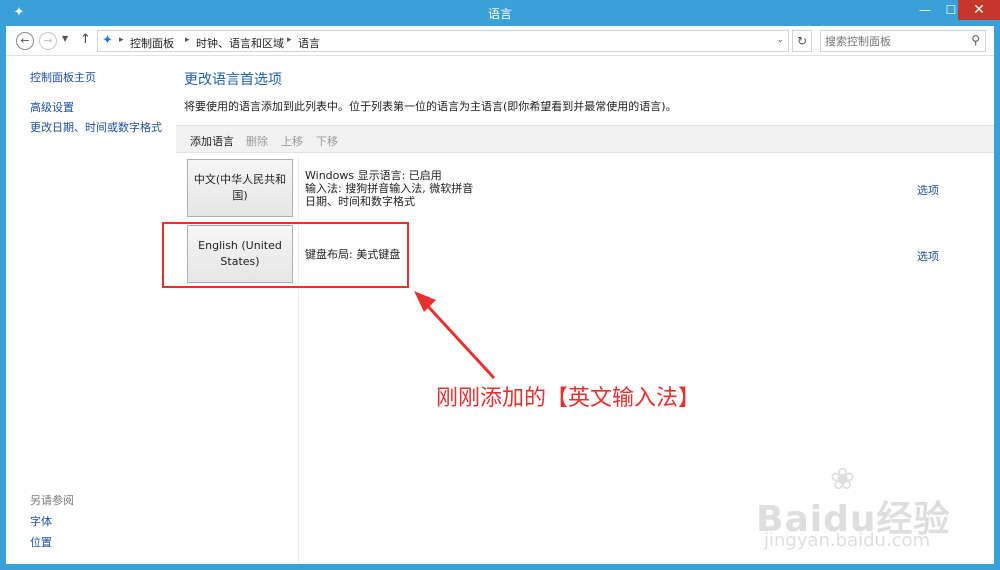 This screenshot has height=570, width=1000. I want to click on baidu-watermark: ❀ Baidu经验 jingyan.baidu.com, so click(873, 510).